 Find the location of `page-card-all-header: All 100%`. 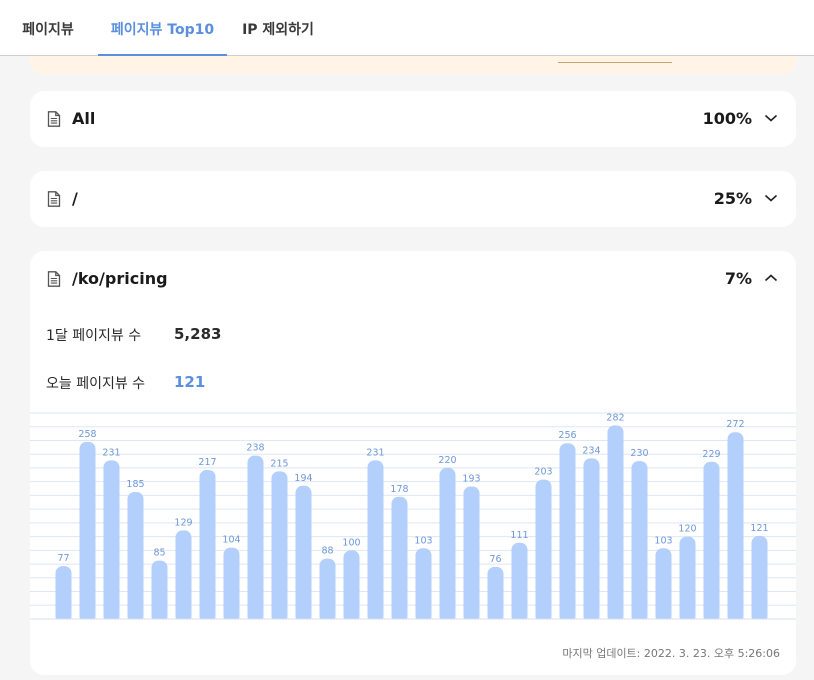

page-card-all-header: All 100% is located at coordinates (413, 119).